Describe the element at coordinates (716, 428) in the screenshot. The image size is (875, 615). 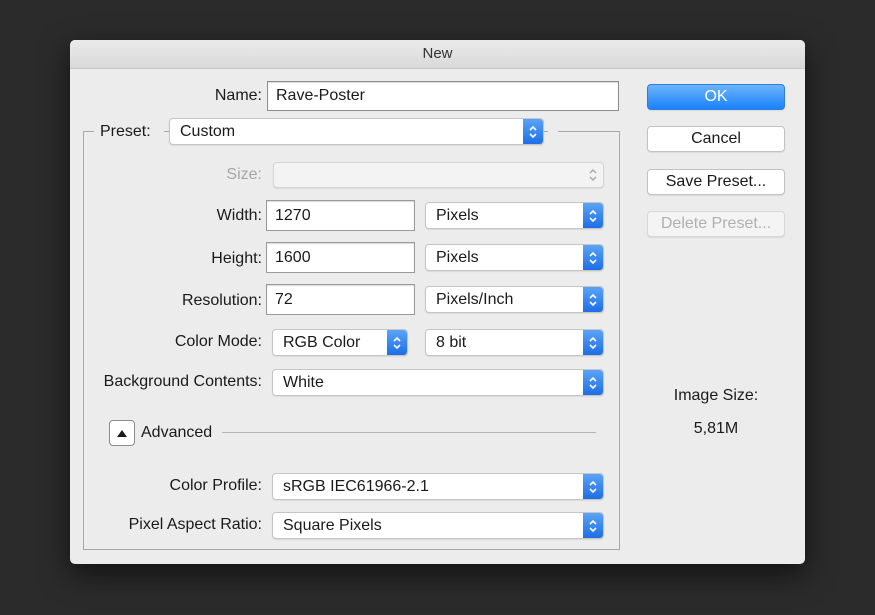
I see `image-size-value: 5,81M` at that location.